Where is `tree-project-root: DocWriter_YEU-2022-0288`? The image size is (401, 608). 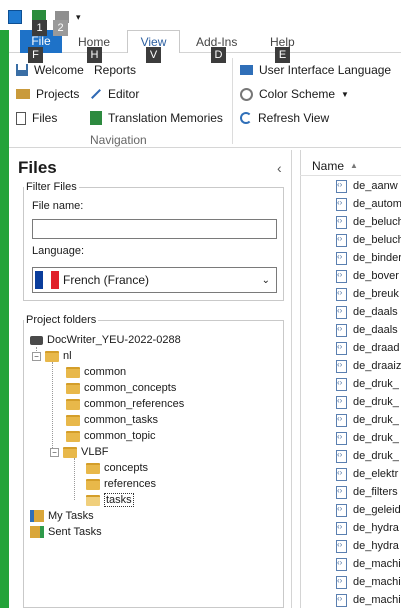
tree-project-root: DocWriter_YEU-2022-0288 is located at coordinates (105, 340).